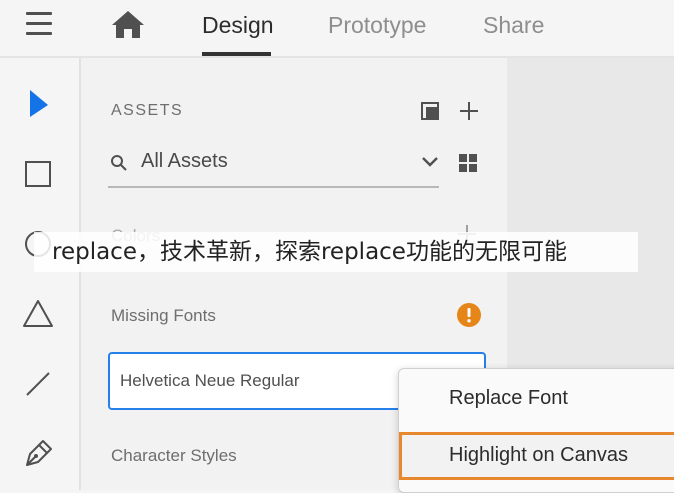 Image resolution: width=674 pixels, height=493 pixels. What do you see at coordinates (513, 25) in the screenshot?
I see `tab-share: Share` at bounding box center [513, 25].